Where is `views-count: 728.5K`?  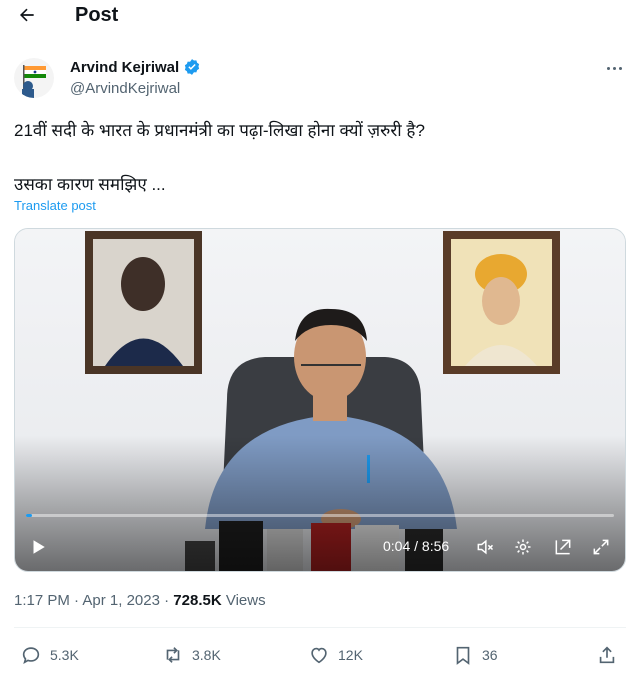 views-count: 728.5K is located at coordinates (197, 600).